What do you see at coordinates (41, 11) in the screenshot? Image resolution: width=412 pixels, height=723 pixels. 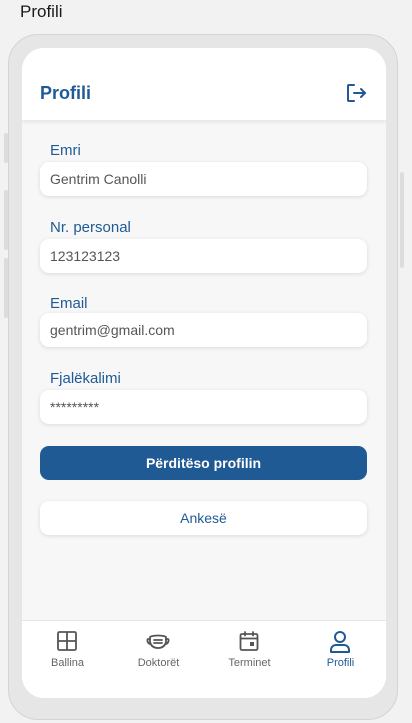 I see `page-label: Profili` at bounding box center [41, 11].